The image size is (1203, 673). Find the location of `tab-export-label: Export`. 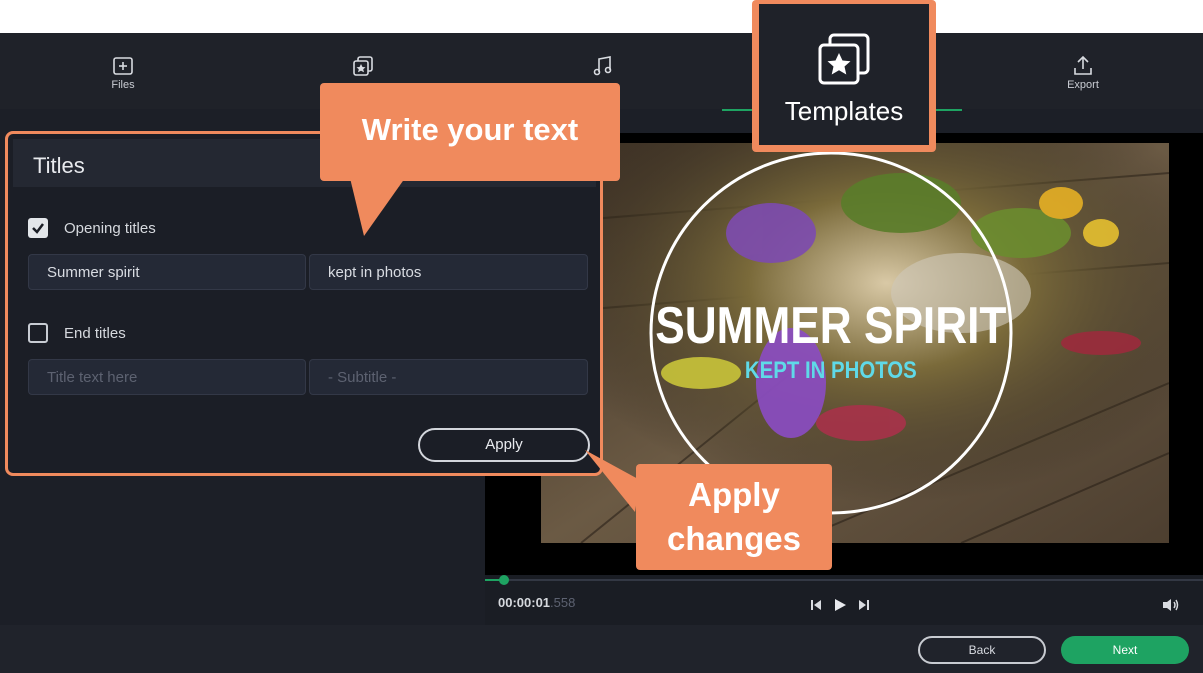

tab-export-label: Export is located at coordinates (1083, 85).